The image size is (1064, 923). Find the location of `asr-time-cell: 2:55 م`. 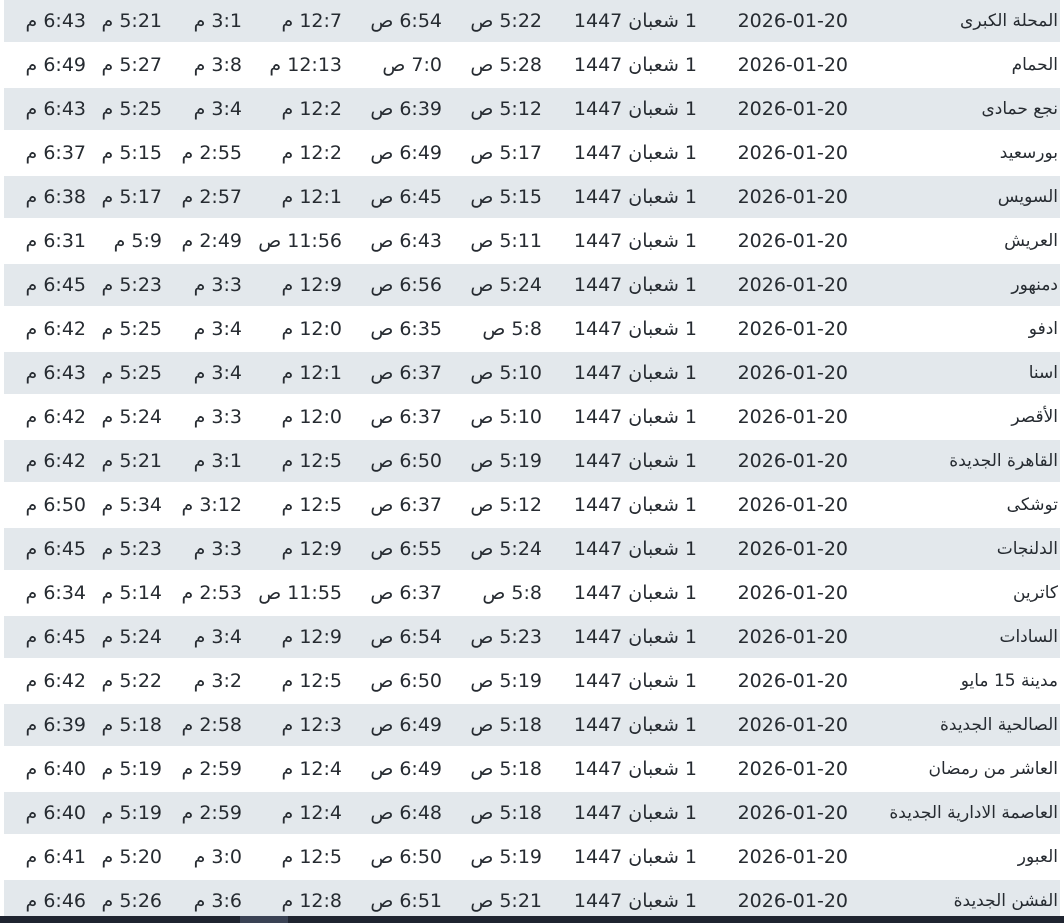

asr-time-cell: 2:55 م is located at coordinates (211, 153).